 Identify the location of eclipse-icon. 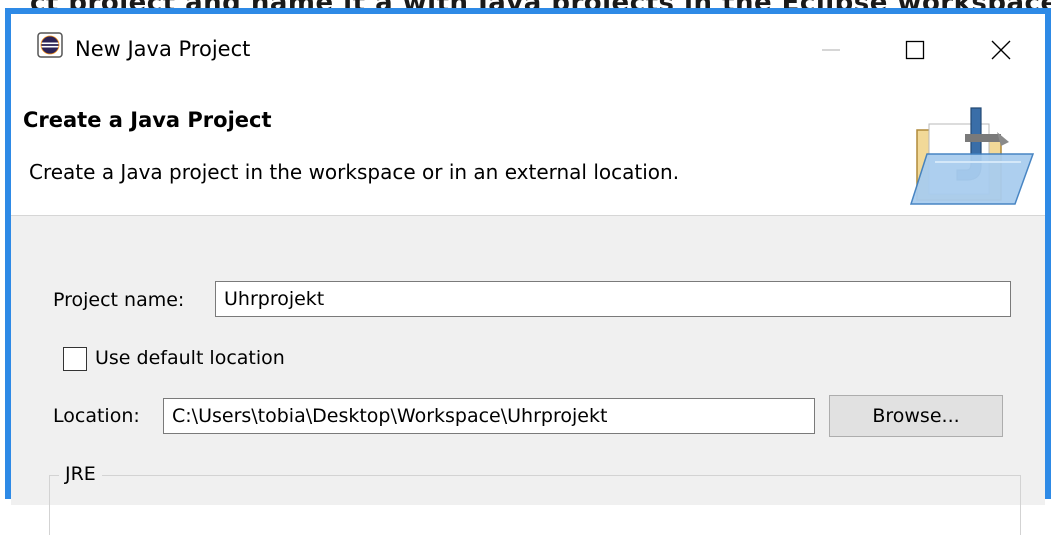
(50, 45).